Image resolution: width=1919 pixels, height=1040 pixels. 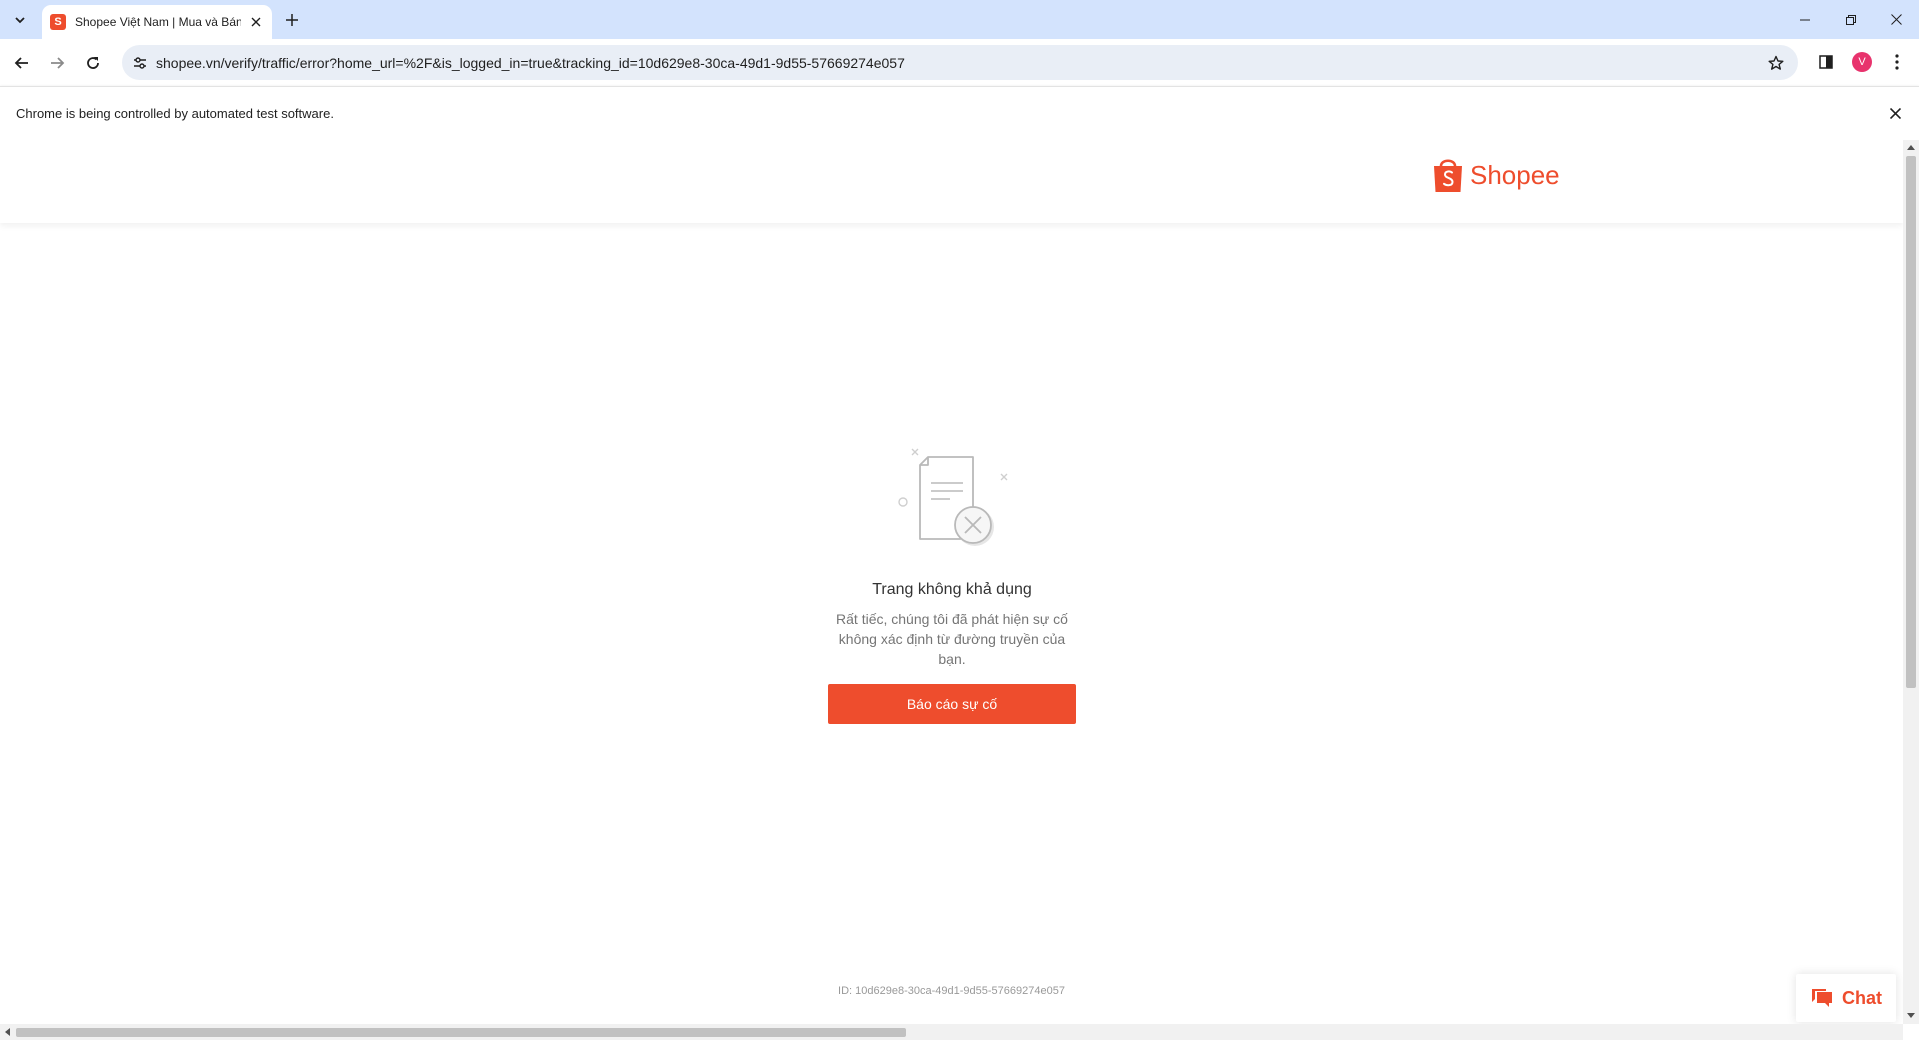 What do you see at coordinates (1862, 997) in the screenshot?
I see `chat-label: Chat` at bounding box center [1862, 997].